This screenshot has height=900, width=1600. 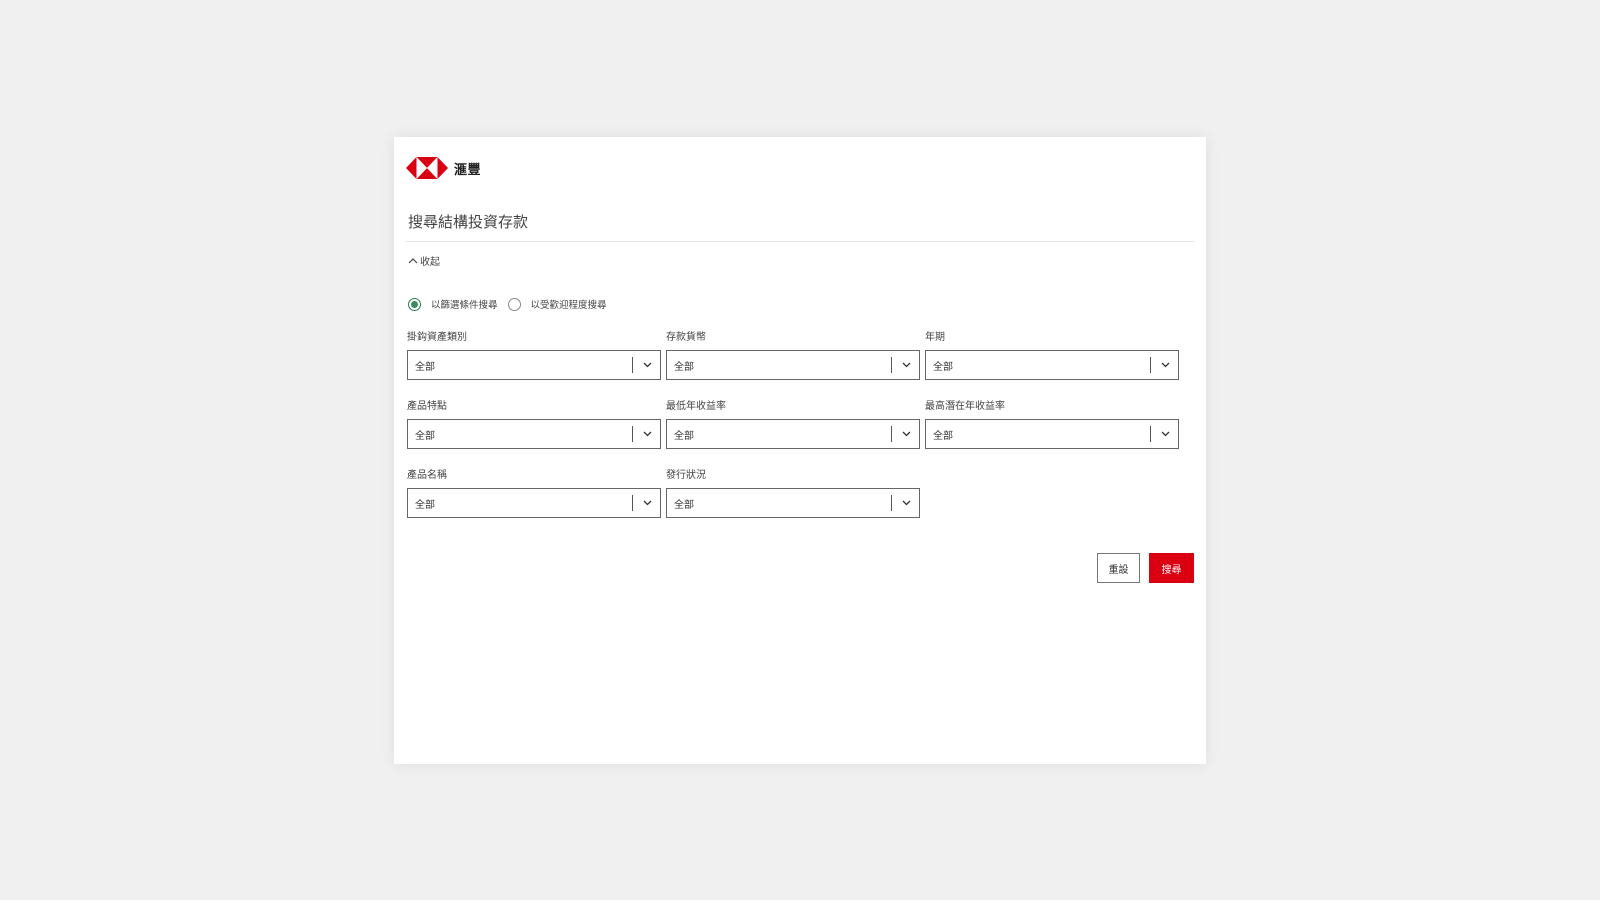 What do you see at coordinates (427, 406) in the screenshot?
I see `field-label: 產品特點` at bounding box center [427, 406].